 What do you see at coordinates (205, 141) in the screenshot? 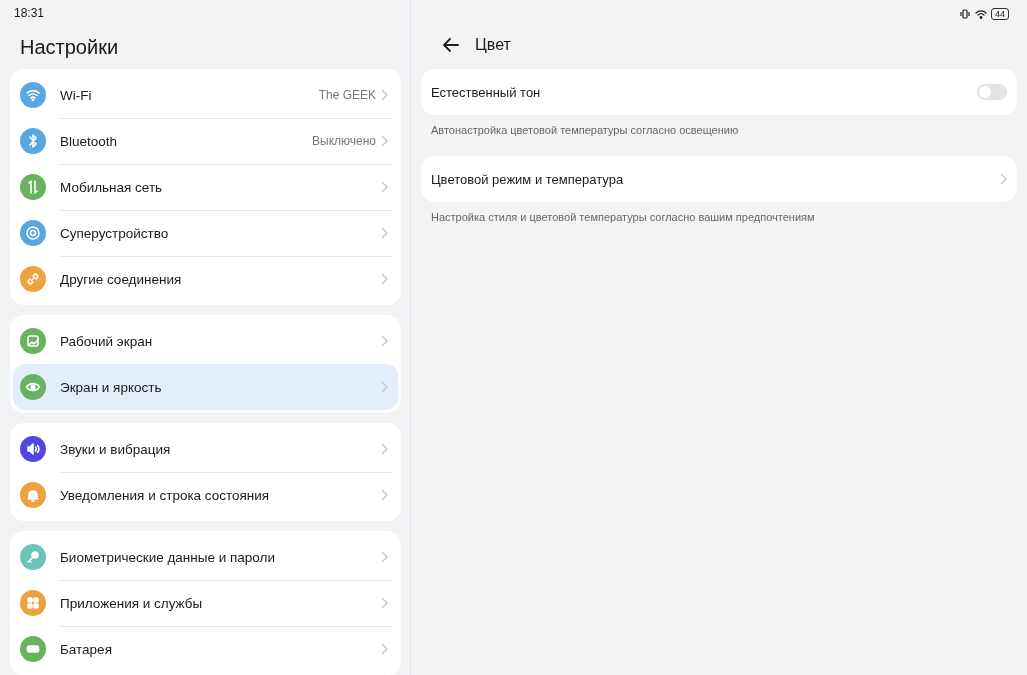
I see `settings-item: Bluetooth Выключено` at bounding box center [205, 141].